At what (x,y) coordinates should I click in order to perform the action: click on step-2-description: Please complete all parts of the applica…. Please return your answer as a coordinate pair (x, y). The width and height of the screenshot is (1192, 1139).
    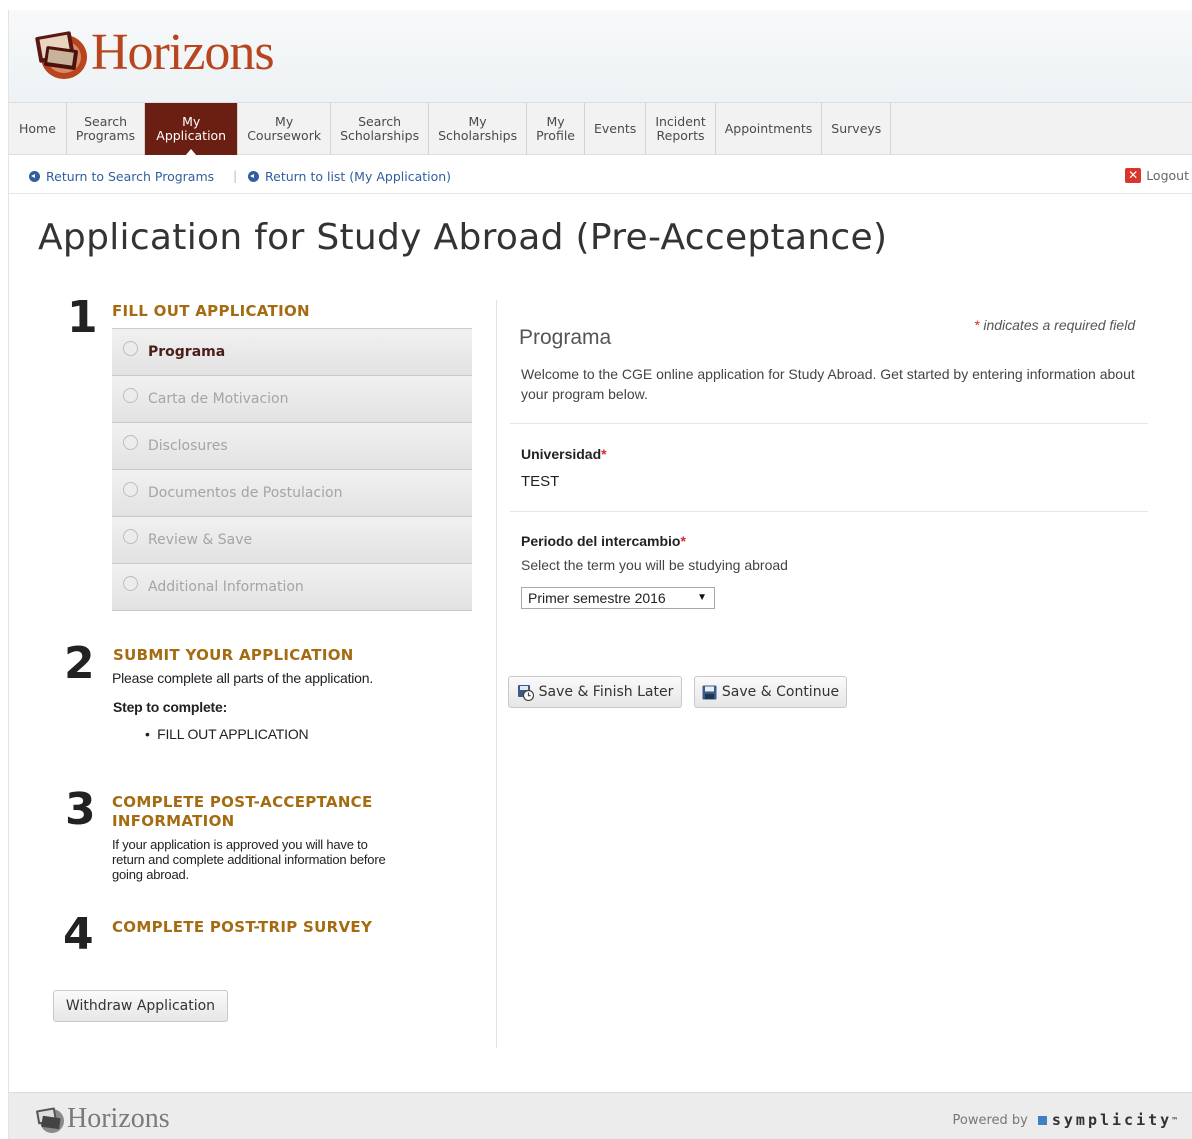
    Looking at the image, I should click on (243, 678).